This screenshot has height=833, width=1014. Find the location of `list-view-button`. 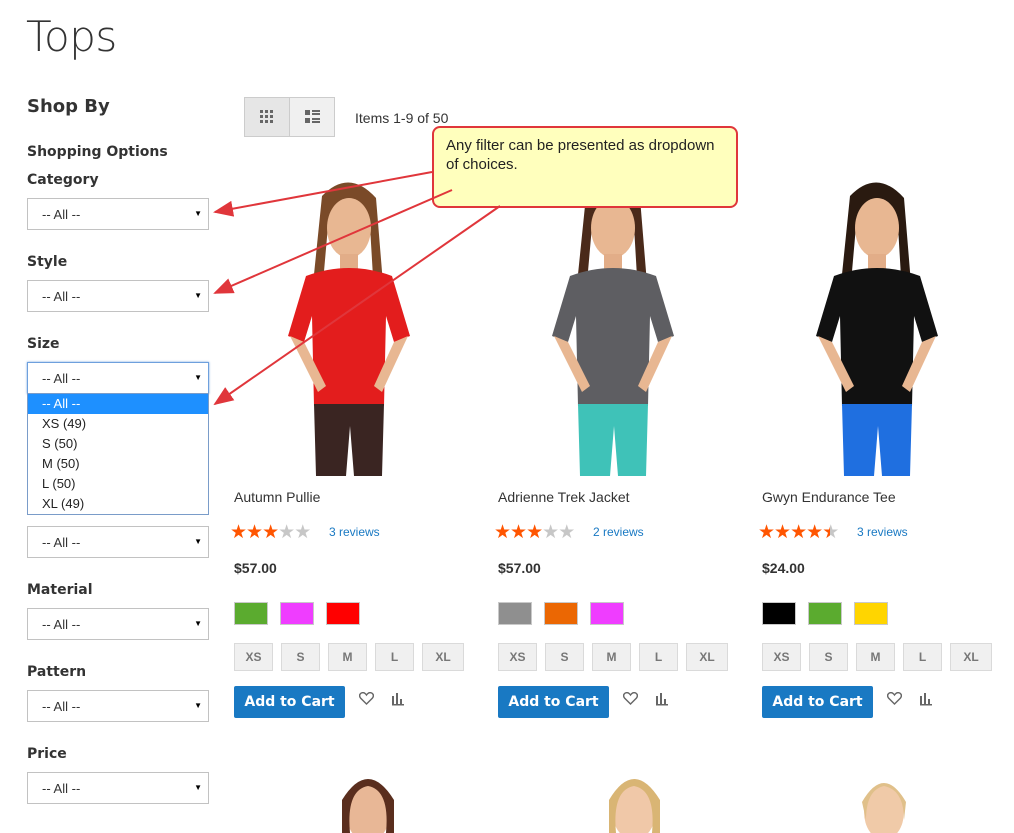

list-view-button is located at coordinates (312, 117).